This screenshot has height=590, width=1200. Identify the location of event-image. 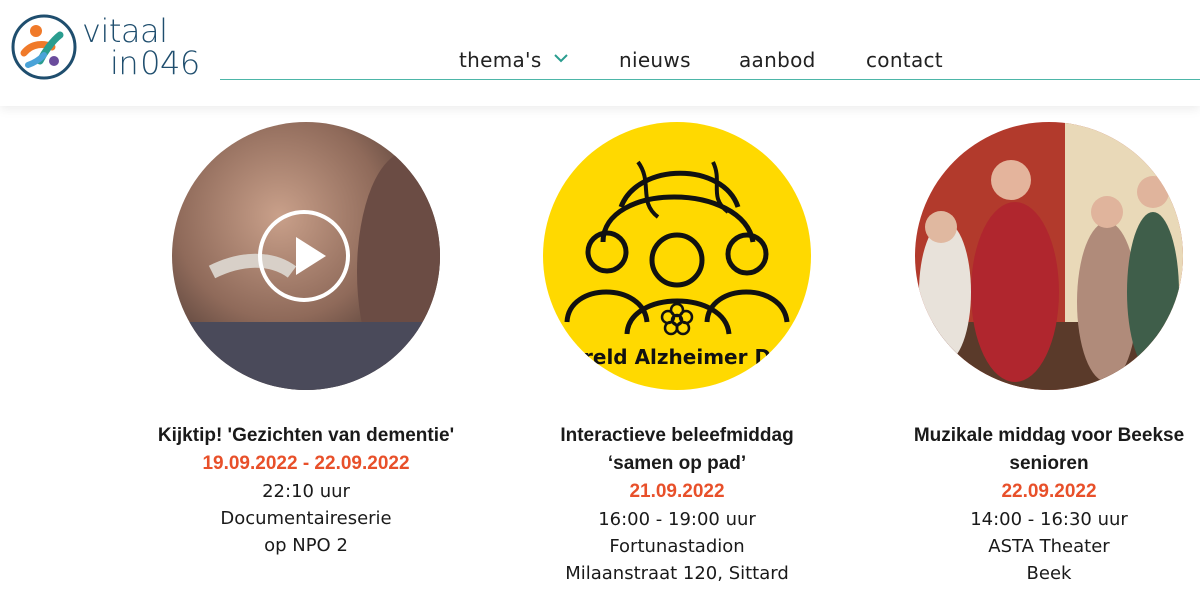
(1049, 256).